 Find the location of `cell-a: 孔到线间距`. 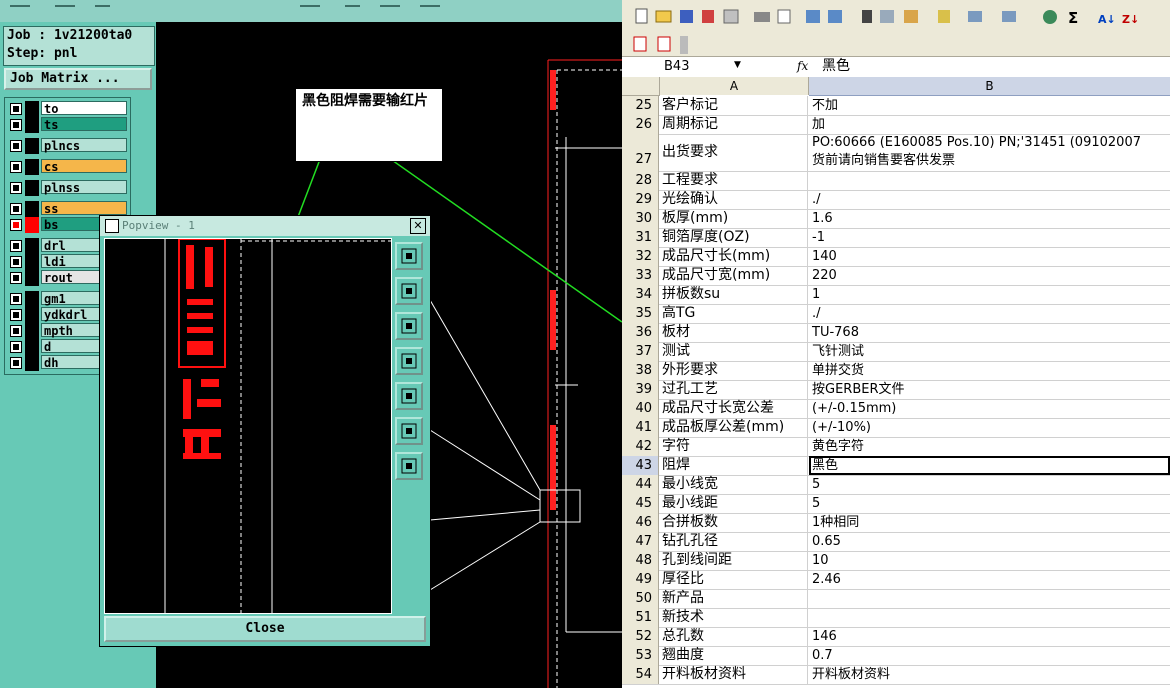

cell-a: 孔到线间距 is located at coordinates (734, 560).